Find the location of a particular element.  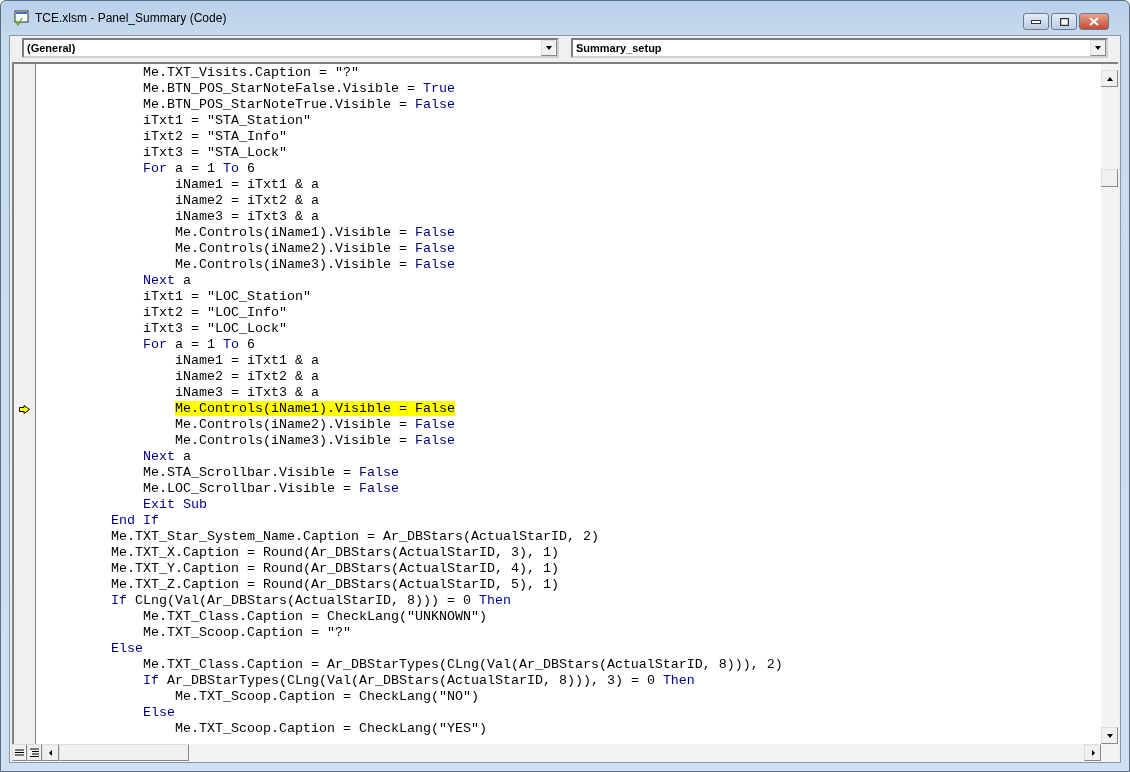

procedure-view-button is located at coordinates (19, 752).